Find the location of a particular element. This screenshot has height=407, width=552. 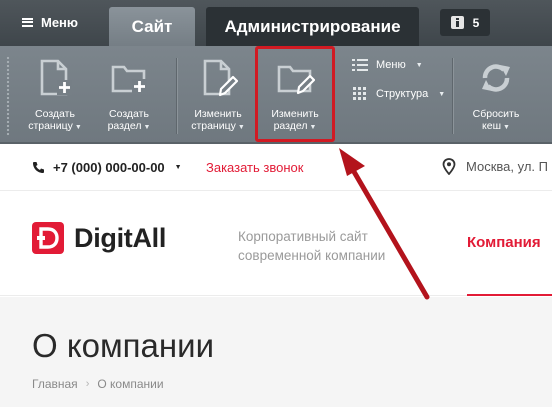

reset-cache-label-1: Сбросить is located at coordinates (496, 114).